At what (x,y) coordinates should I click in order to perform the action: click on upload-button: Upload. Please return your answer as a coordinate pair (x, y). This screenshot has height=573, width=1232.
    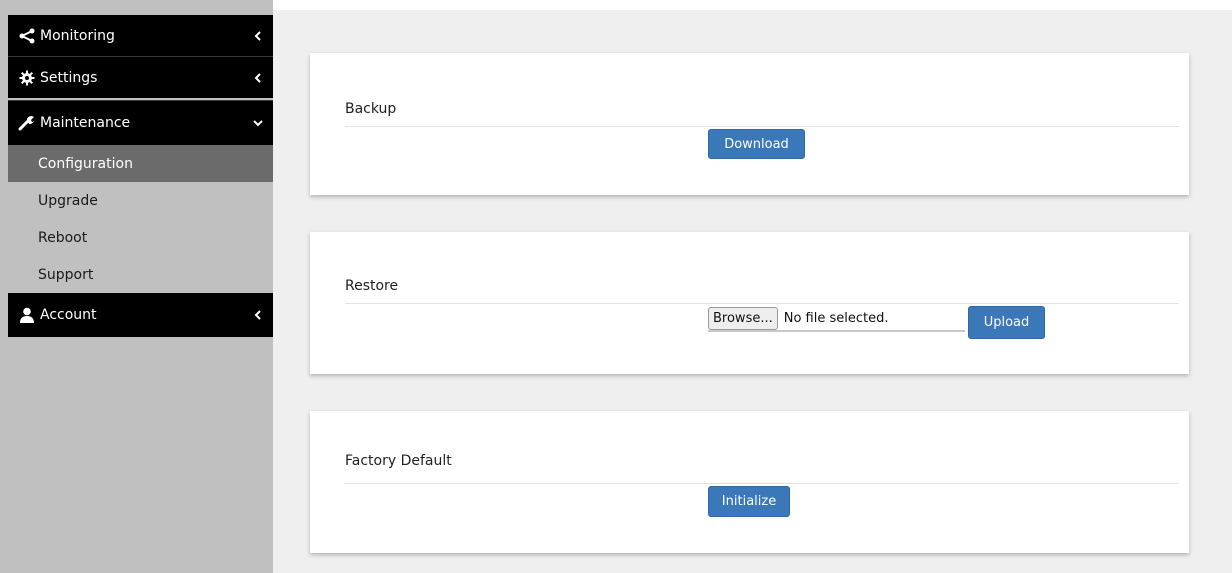
    Looking at the image, I should click on (1006, 322).